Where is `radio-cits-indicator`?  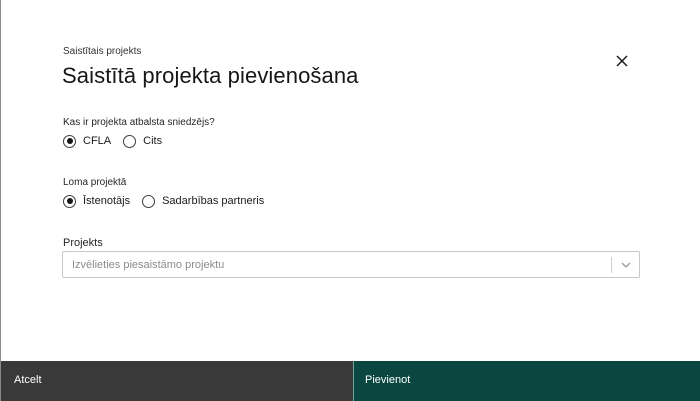
radio-cits-indicator is located at coordinates (130, 141).